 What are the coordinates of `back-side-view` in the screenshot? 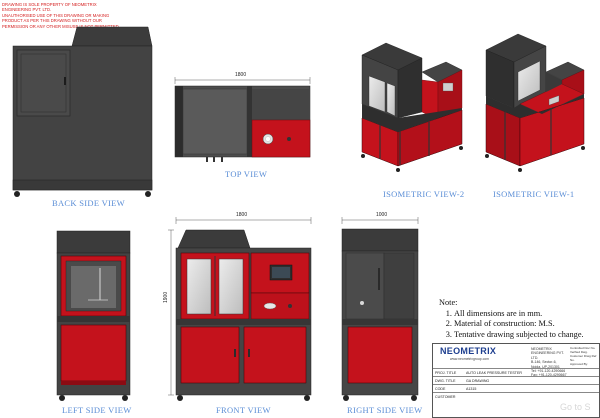 It's located at (82, 111).